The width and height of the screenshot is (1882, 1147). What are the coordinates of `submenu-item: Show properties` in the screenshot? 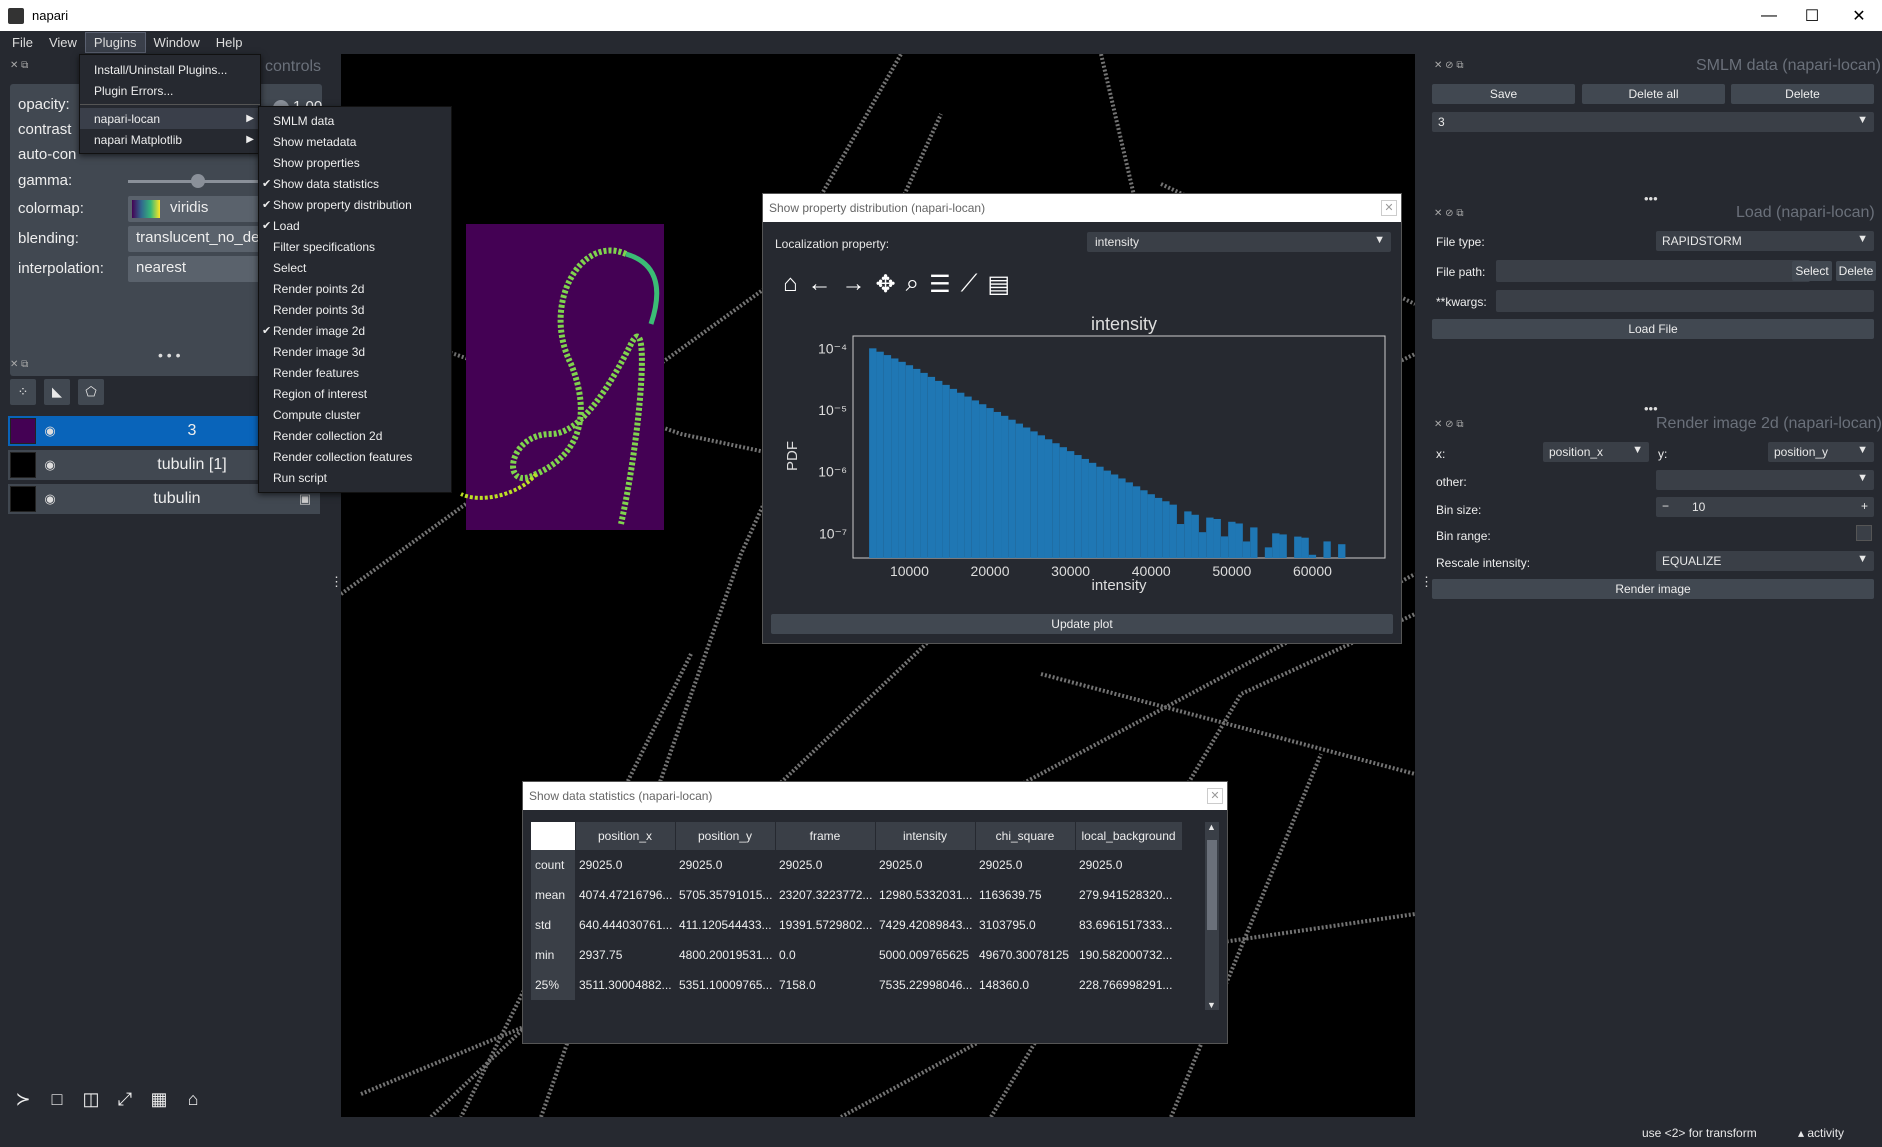 It's located at (355, 162).